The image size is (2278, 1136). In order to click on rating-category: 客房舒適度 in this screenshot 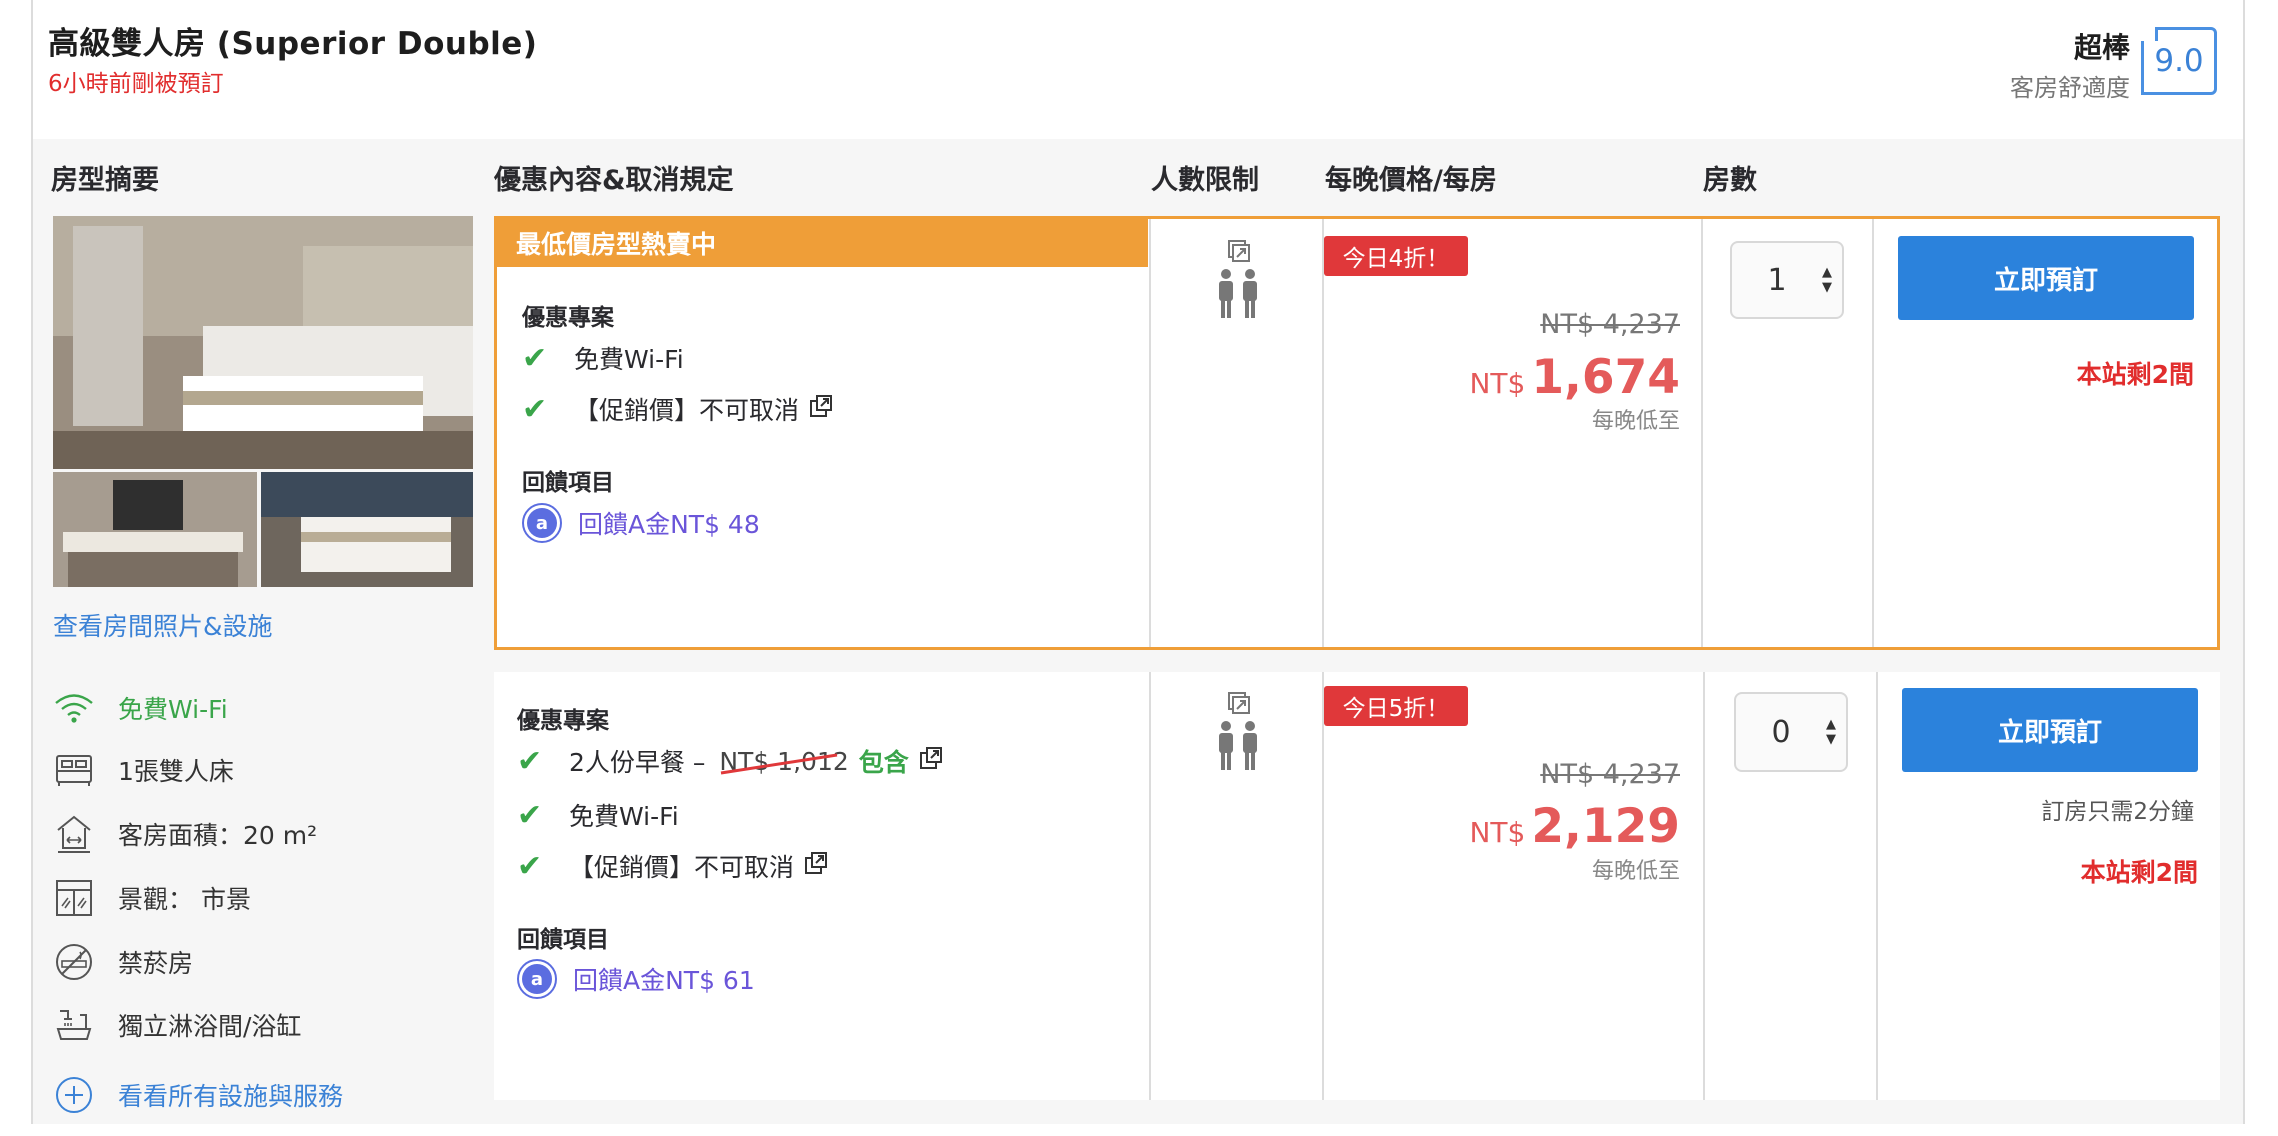, I will do `click(2070, 88)`.